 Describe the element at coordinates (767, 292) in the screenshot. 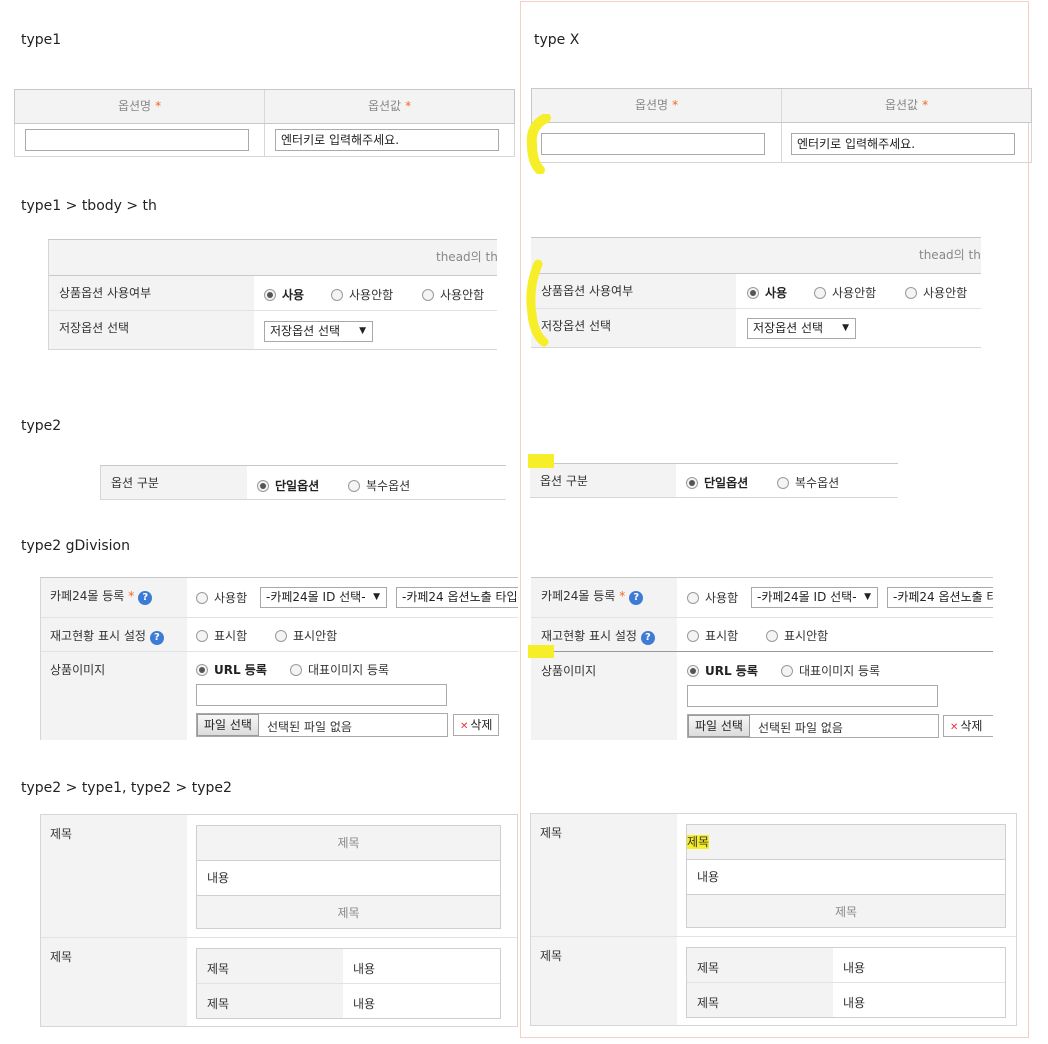

I see `typeX-radio-use: 사용` at that location.